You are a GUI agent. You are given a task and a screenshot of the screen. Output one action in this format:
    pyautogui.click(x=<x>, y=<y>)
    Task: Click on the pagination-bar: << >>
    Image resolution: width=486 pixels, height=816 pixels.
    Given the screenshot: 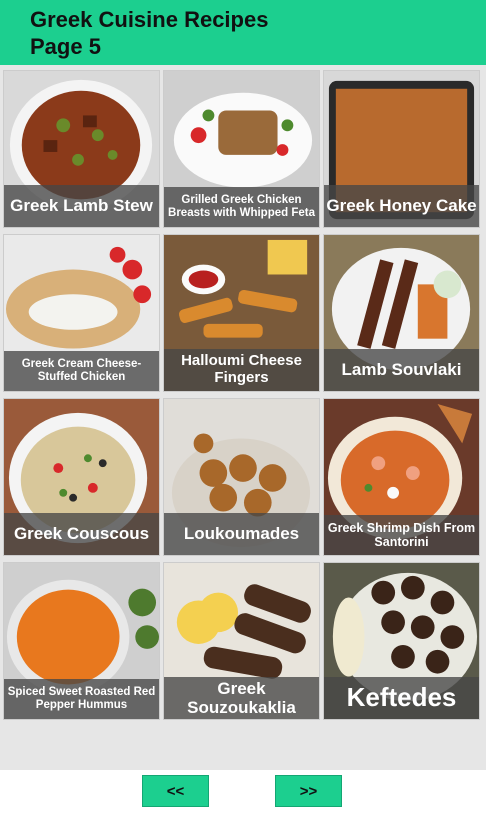 What is the action you would take?
    pyautogui.click(x=243, y=793)
    